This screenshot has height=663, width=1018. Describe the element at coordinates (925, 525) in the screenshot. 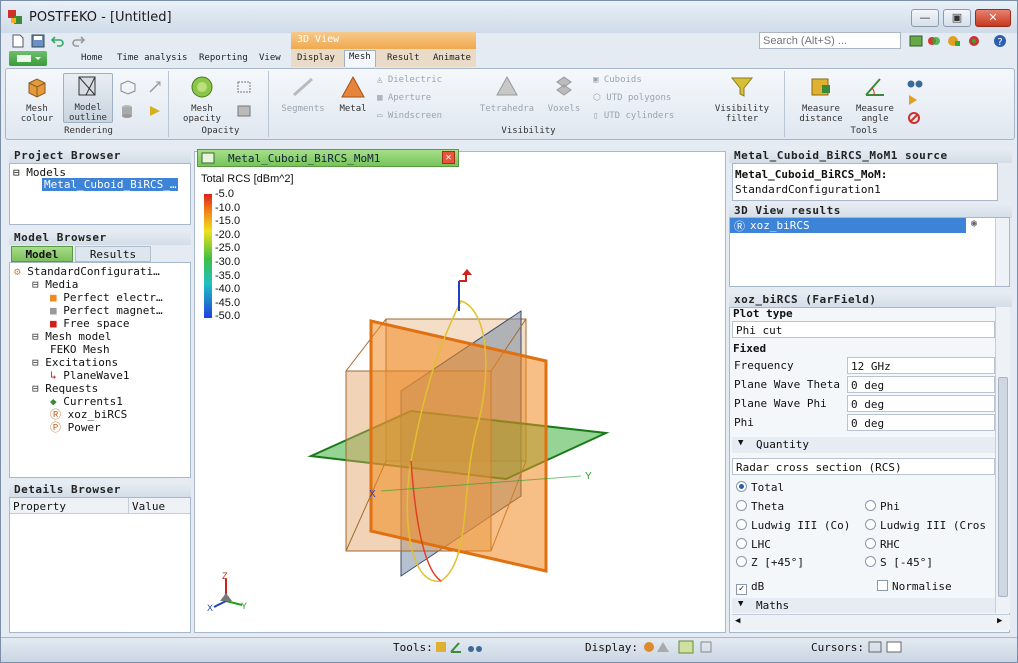

I see `quantity-radio: Ludwig III (Cros` at that location.